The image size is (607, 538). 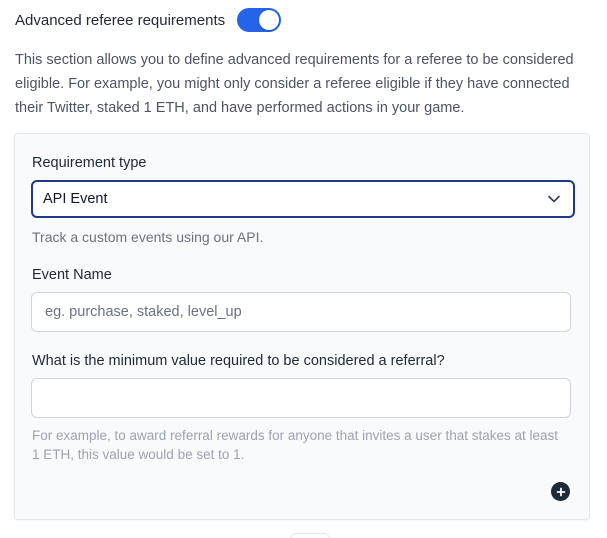 I want to click on next-card-edge, so click(x=310, y=535).